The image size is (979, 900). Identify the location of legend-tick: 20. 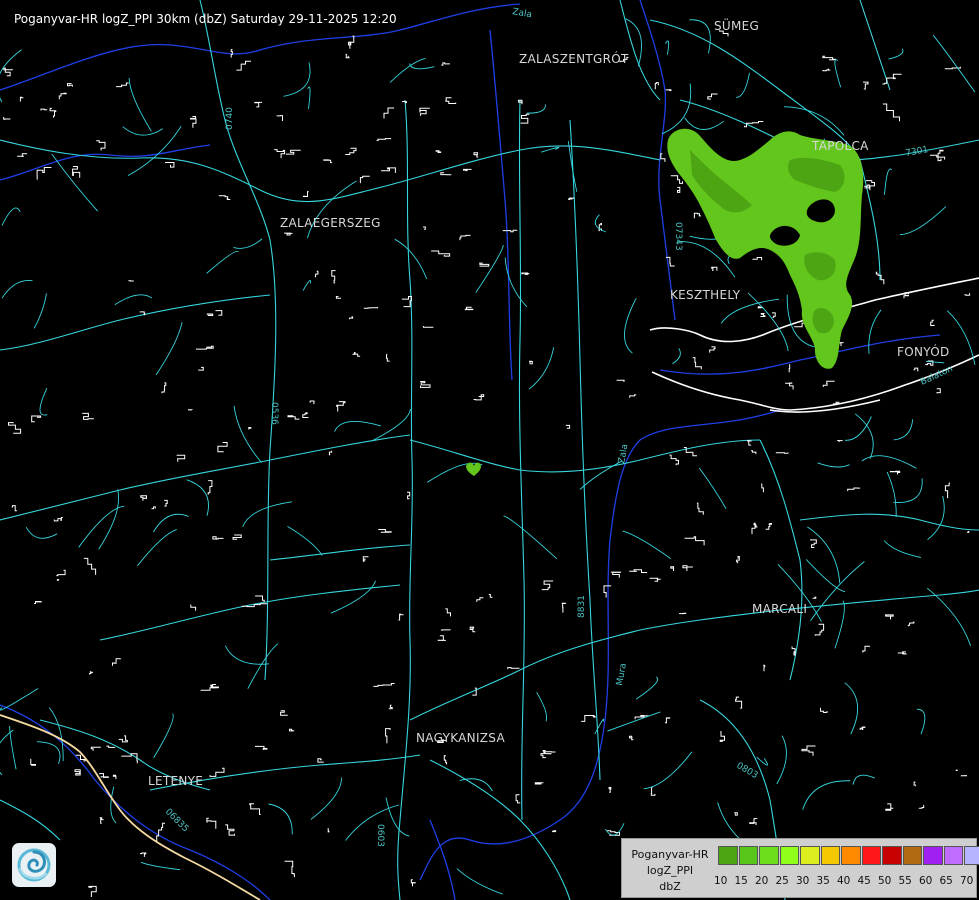
(762, 881).